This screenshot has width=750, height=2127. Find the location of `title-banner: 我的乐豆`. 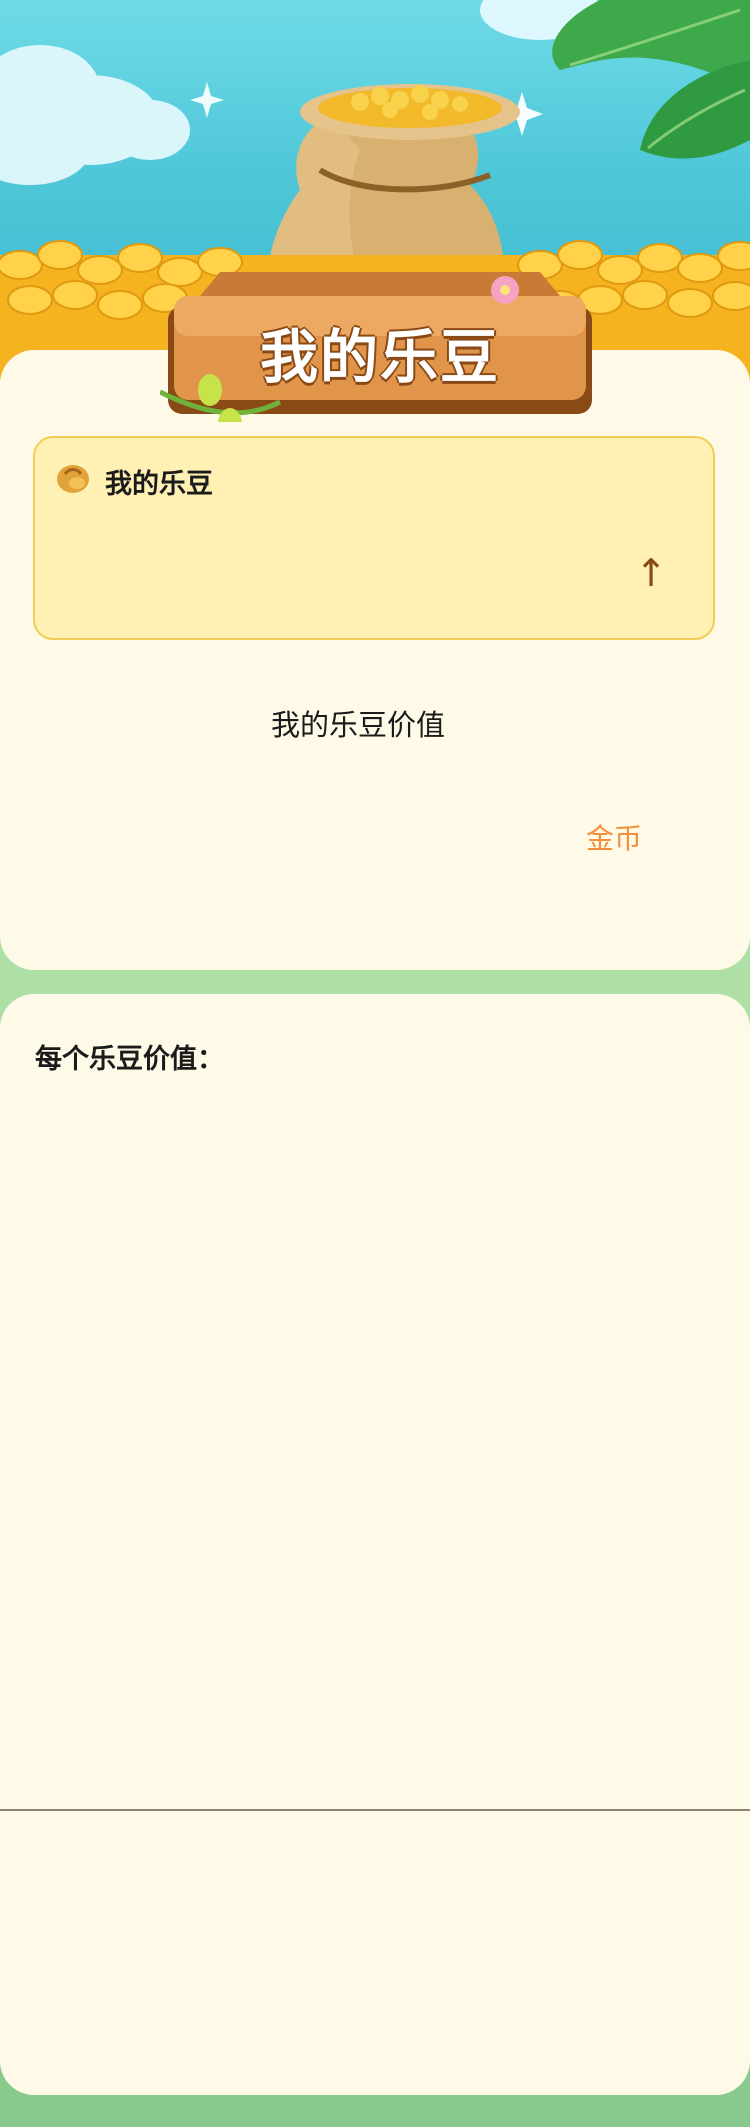

title-banner: 我的乐豆 is located at coordinates (379, 356).